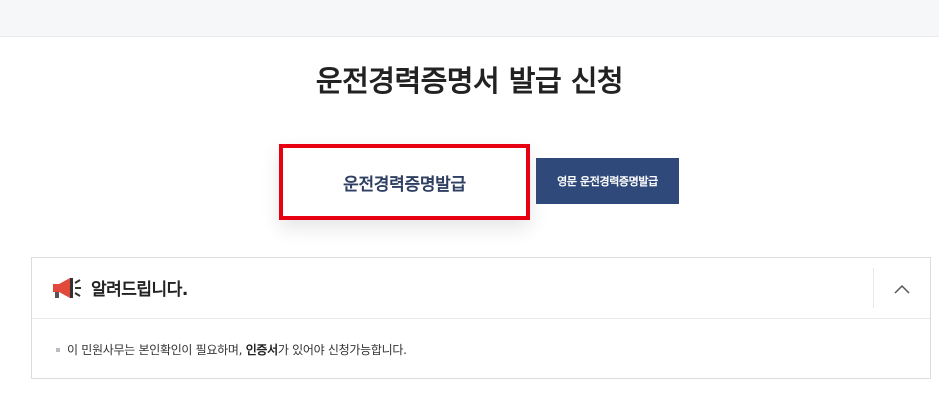 The width and height of the screenshot is (939, 401). Describe the element at coordinates (58, 349) in the screenshot. I see `bullet-icon` at that location.